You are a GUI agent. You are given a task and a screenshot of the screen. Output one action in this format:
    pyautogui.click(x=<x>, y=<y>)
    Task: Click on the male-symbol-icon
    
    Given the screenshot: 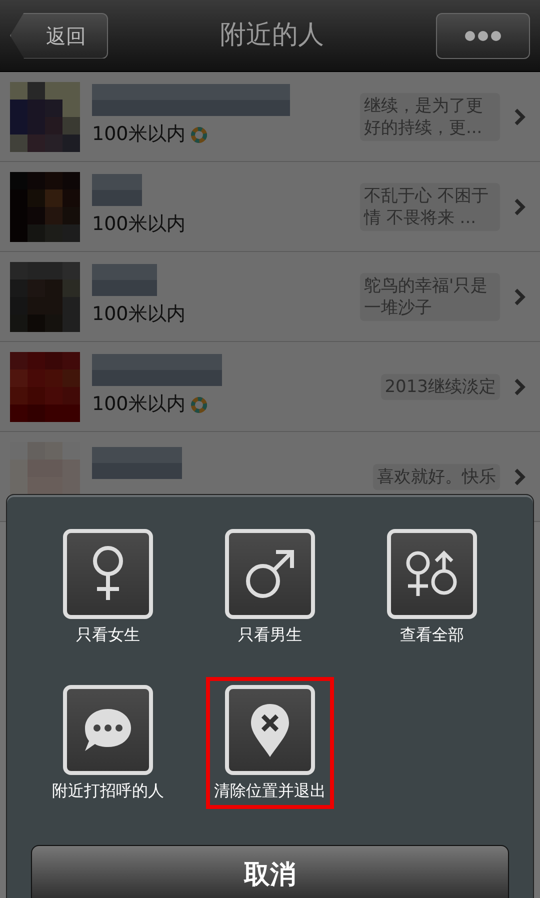 What is the action you would take?
    pyautogui.click(x=270, y=574)
    